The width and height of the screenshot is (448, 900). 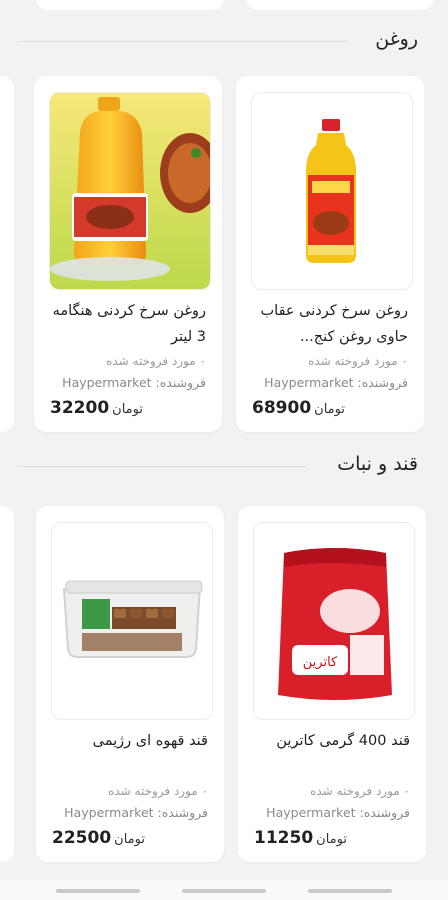 I want to click on price-value: 11250, so click(x=284, y=838).